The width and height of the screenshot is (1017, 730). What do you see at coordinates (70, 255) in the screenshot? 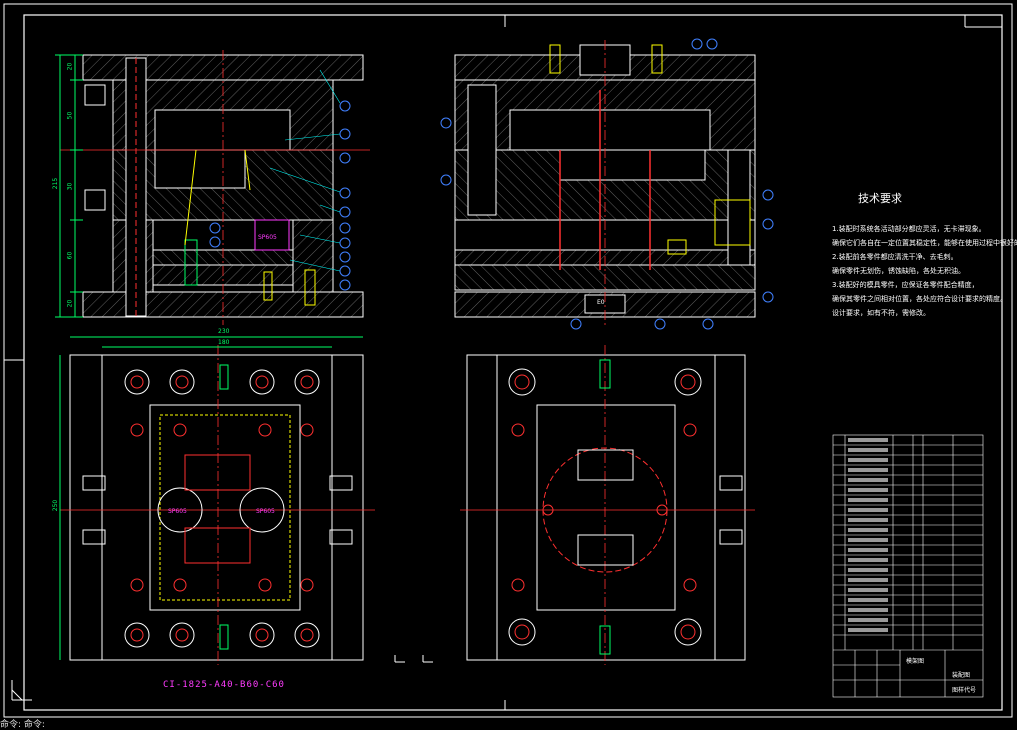
I see `dim-60: 60` at bounding box center [70, 255].